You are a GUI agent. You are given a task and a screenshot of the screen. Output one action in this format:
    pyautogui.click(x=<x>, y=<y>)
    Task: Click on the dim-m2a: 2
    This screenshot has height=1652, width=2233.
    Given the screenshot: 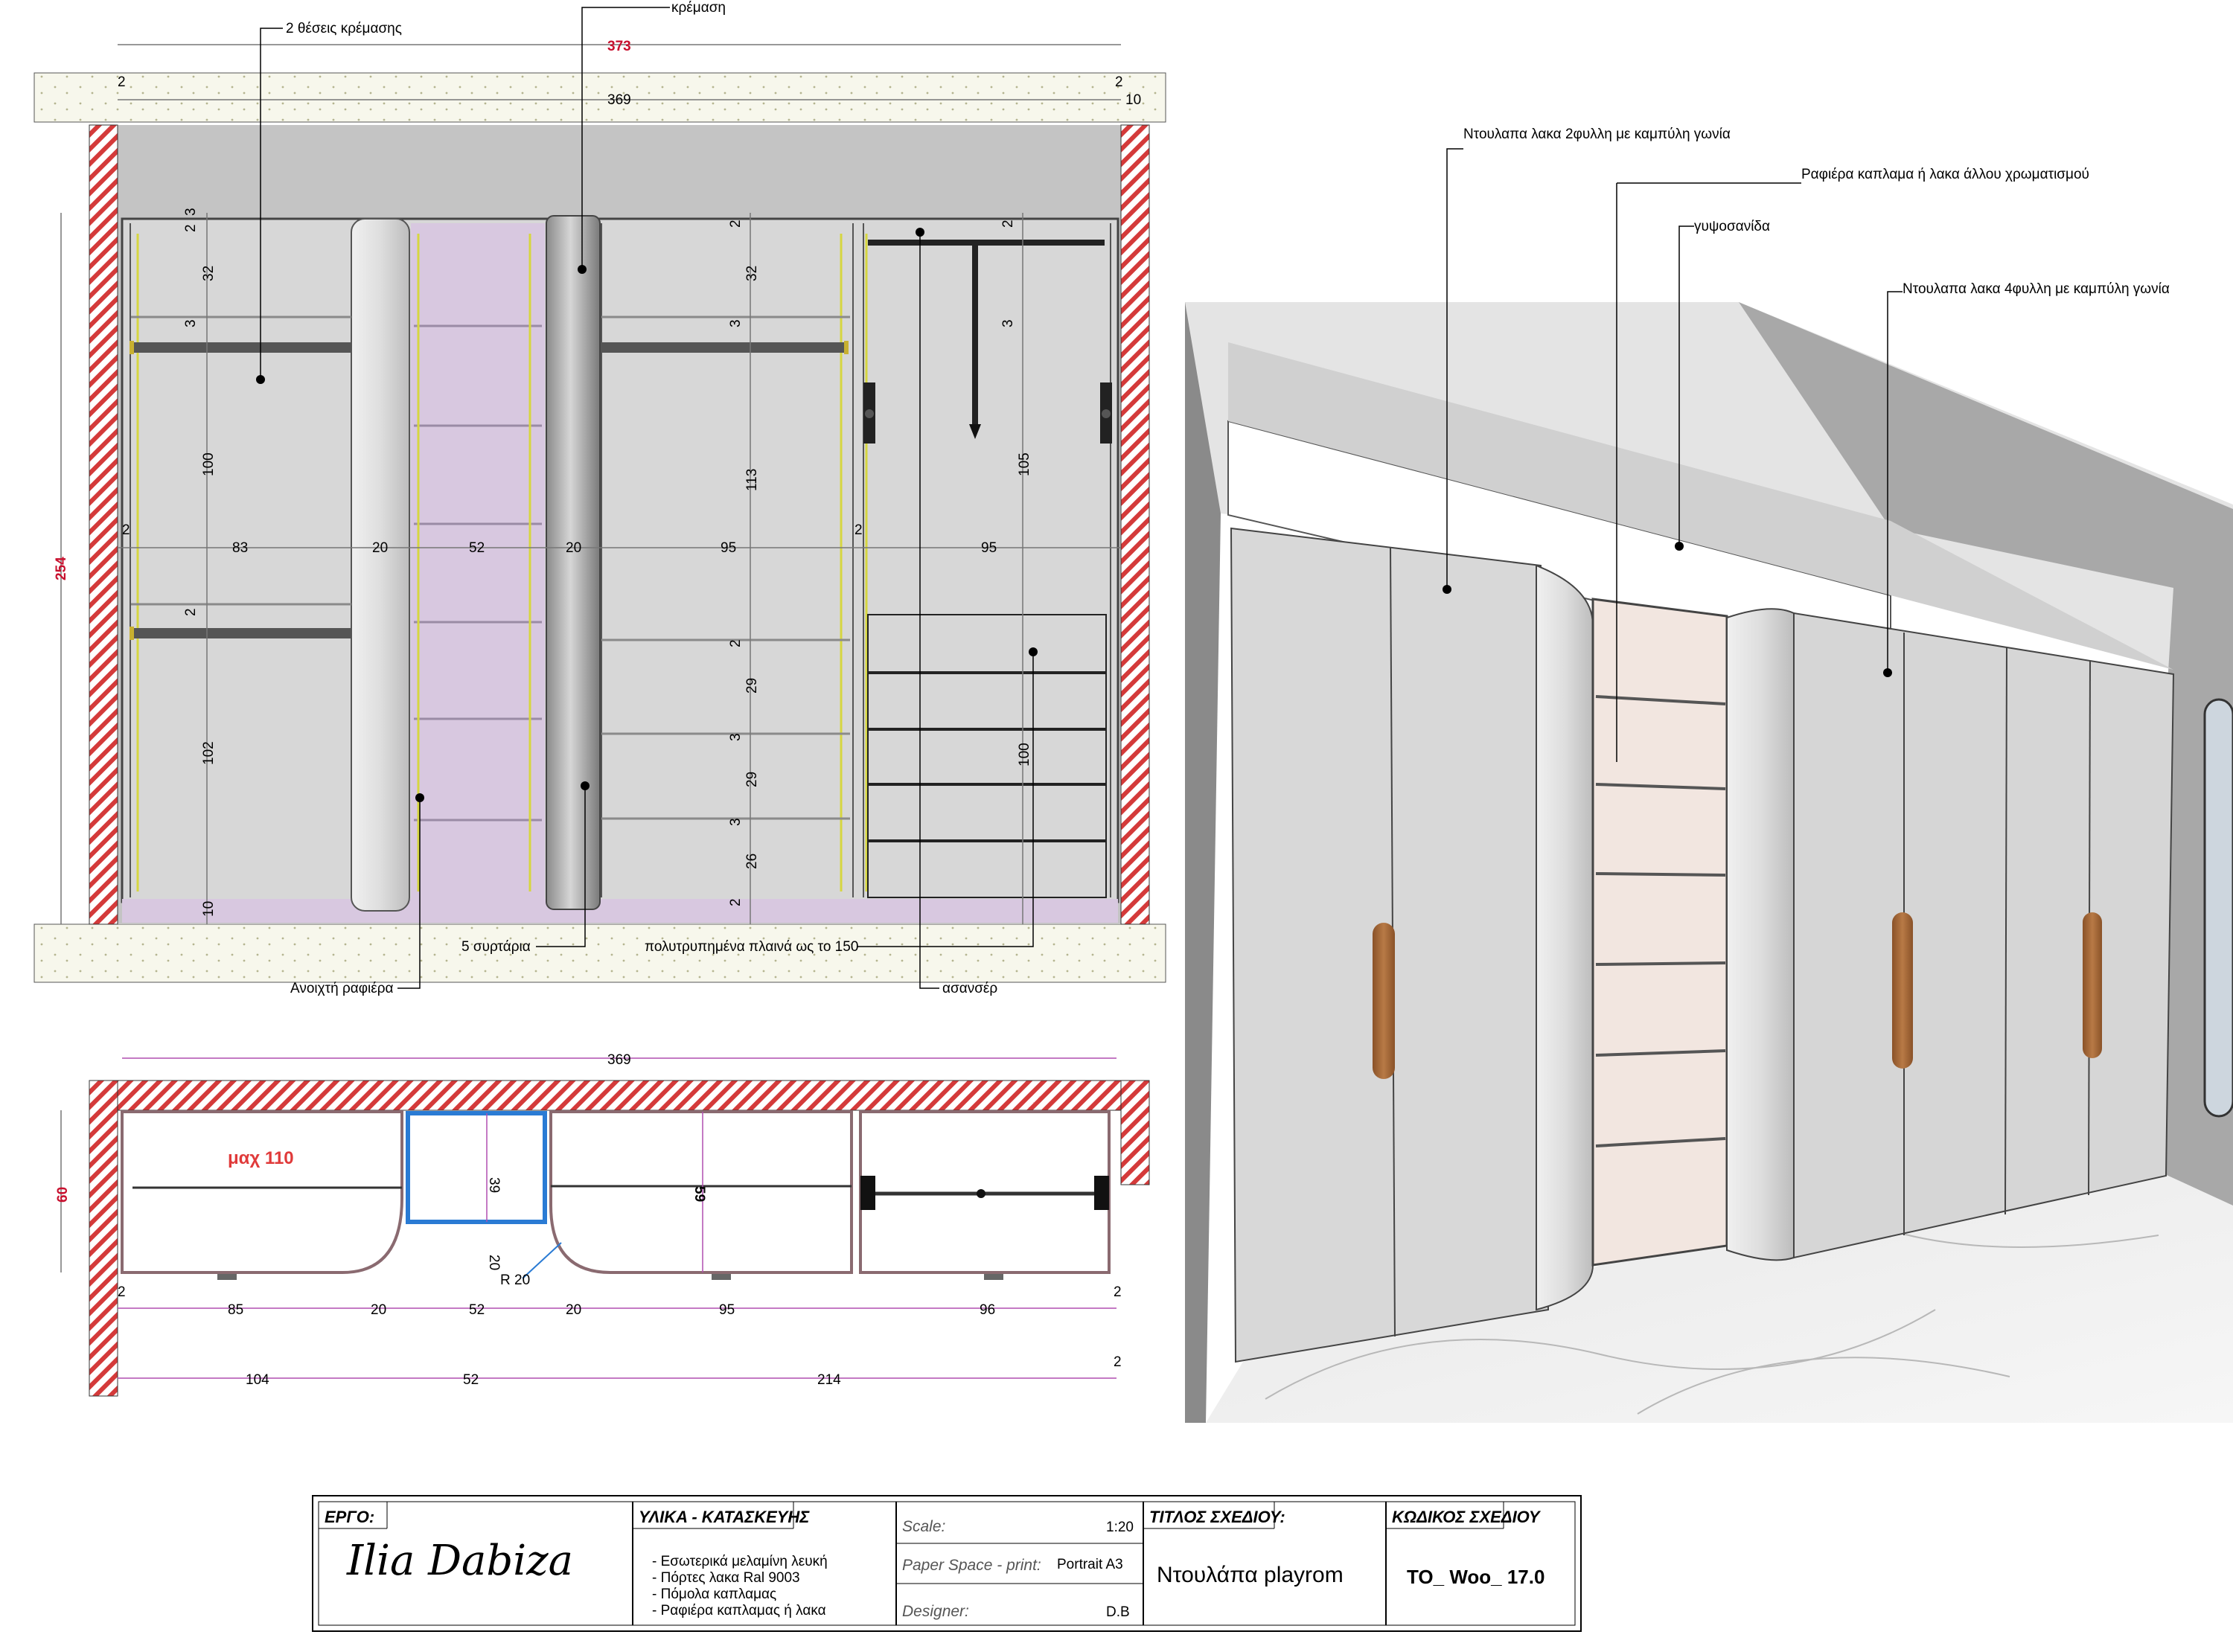 What is the action you would take?
    pyautogui.click(x=736, y=224)
    